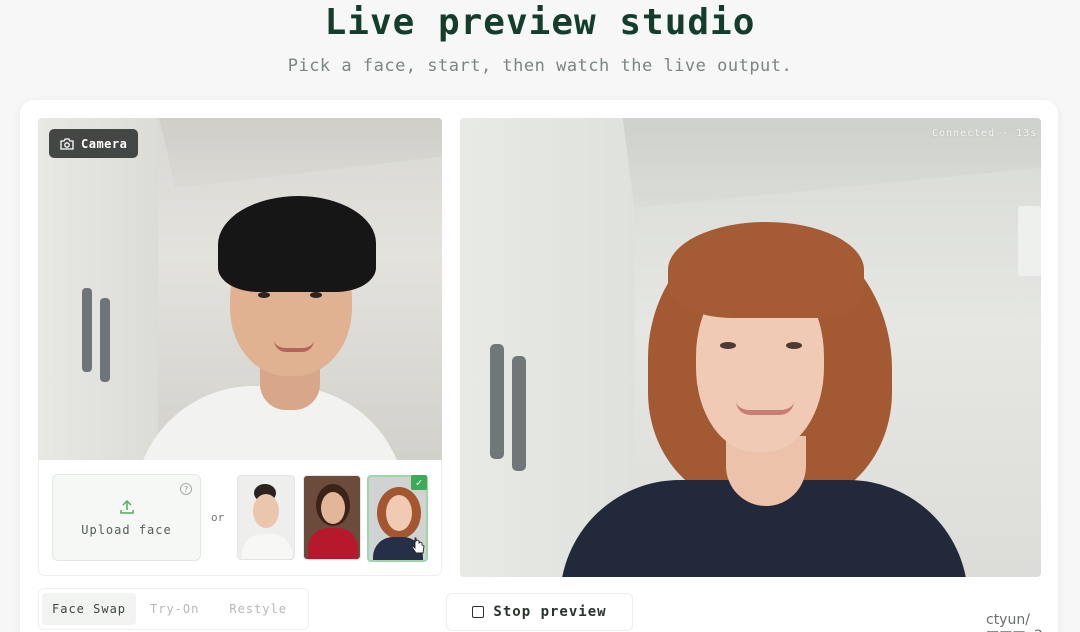 The image size is (1080, 632). What do you see at coordinates (478, 612) in the screenshot?
I see `stop-icon` at bounding box center [478, 612].